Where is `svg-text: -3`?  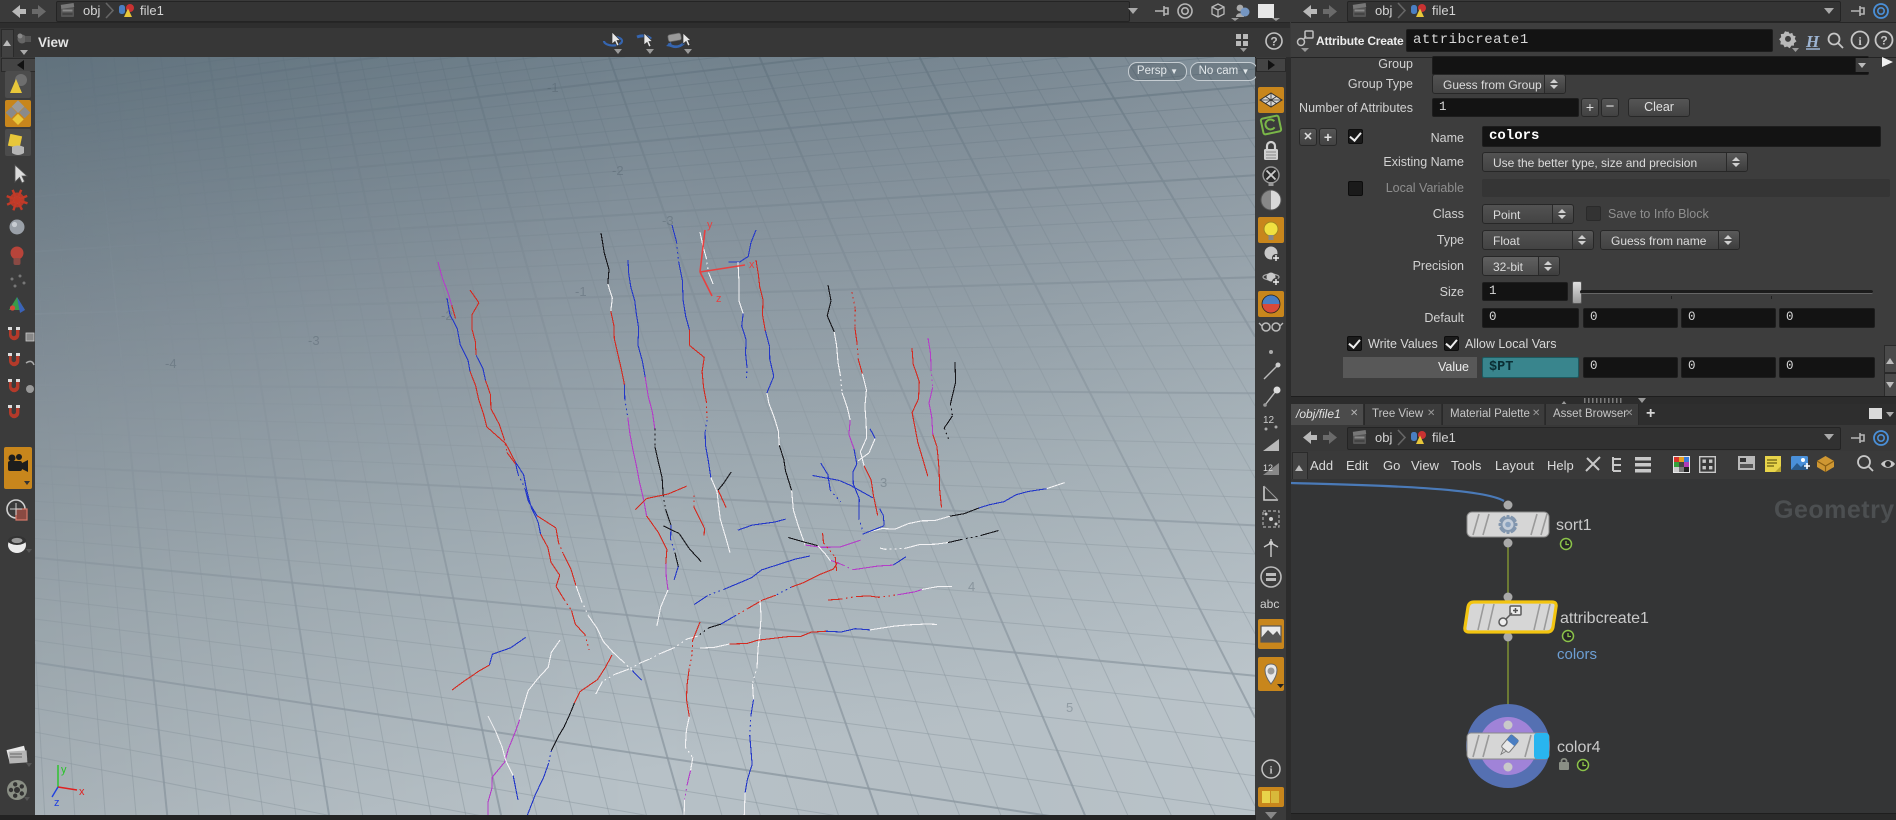
svg-text: -3 is located at coordinates (314, 340).